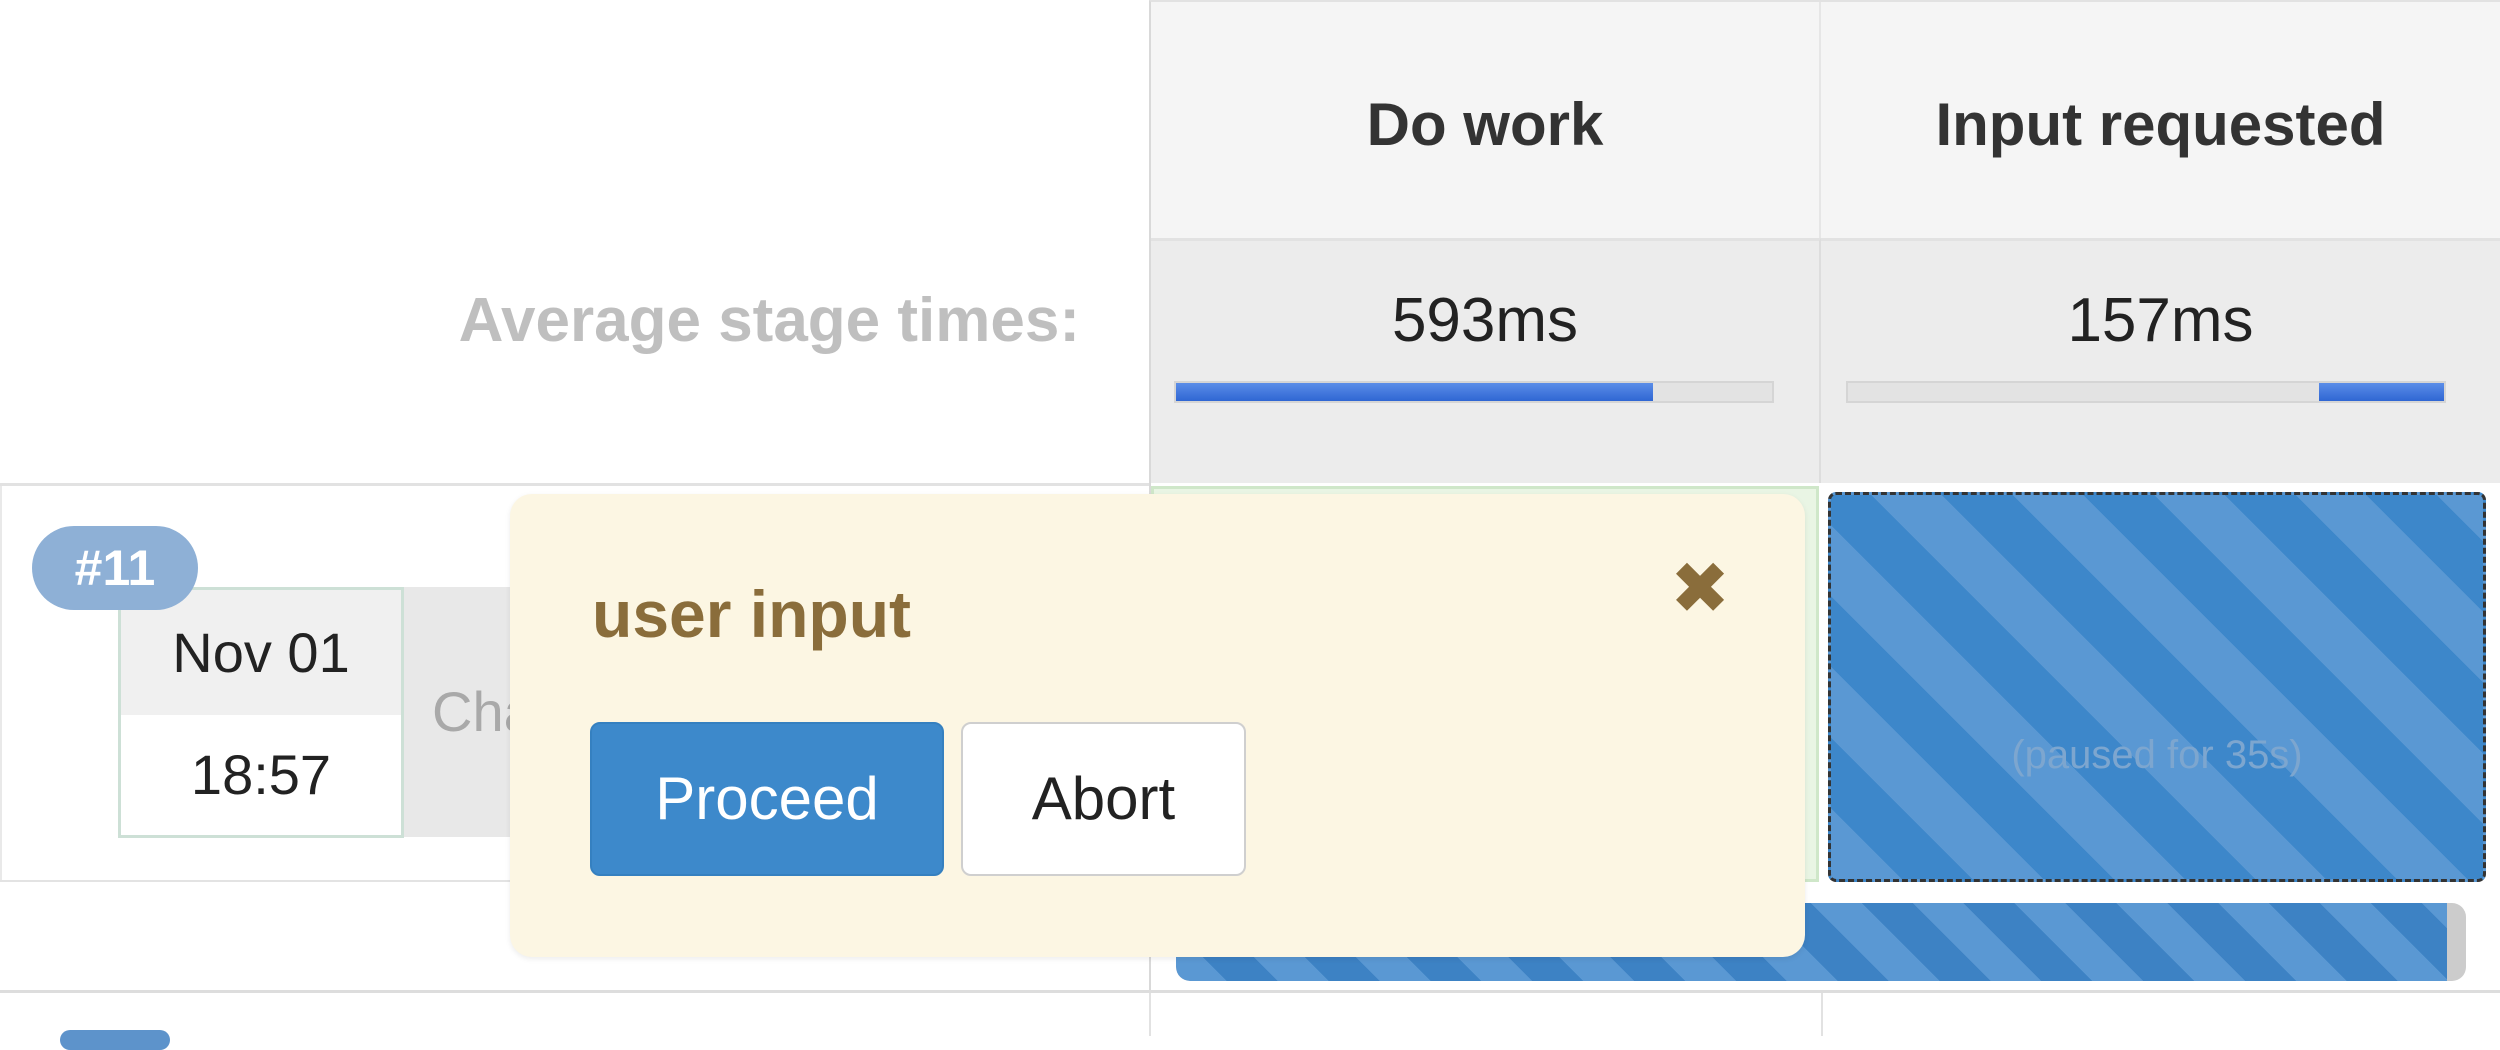  Describe the element at coordinates (2157, 687) in the screenshot. I see `stage-cell-input-requested: (paused for 35s)` at that location.